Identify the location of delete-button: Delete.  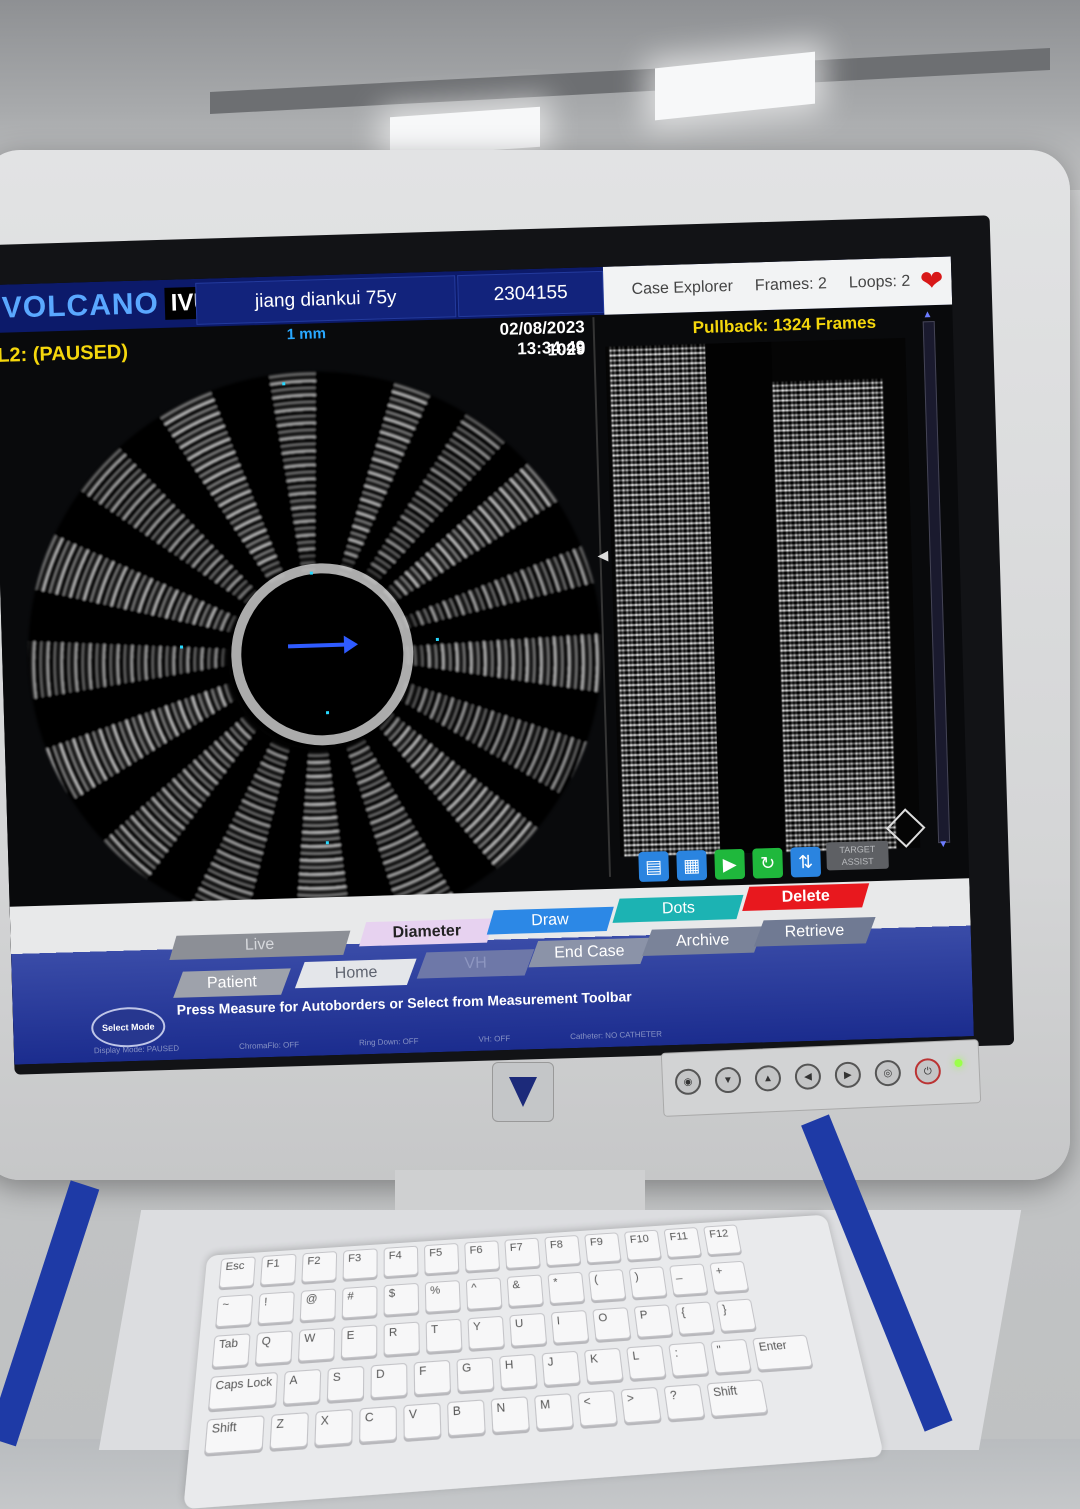
(805, 897).